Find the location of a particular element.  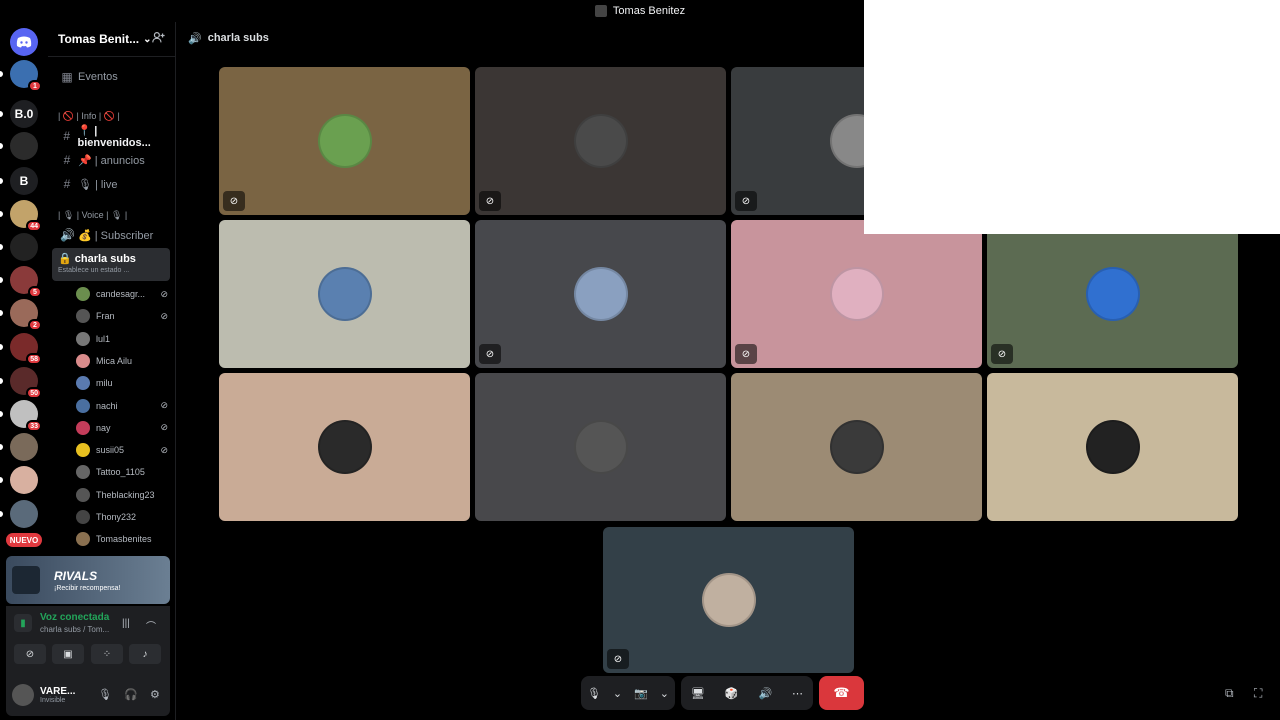

voice-member: lul1 is located at coordinates (122, 339).